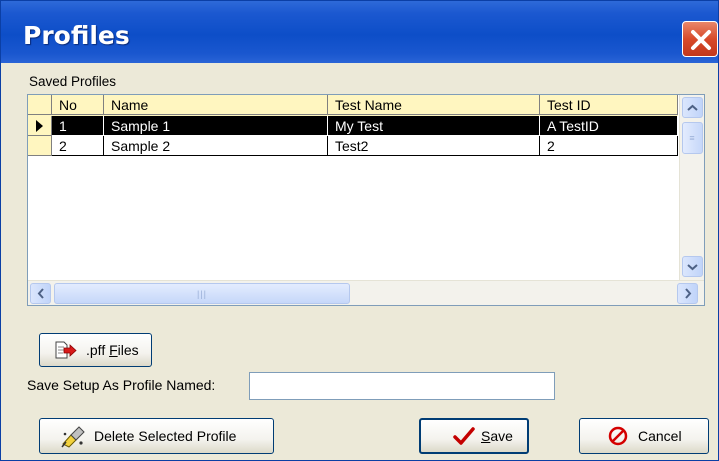 The image size is (719, 461). I want to click on pff-files-button: .pff Files, so click(95, 350).